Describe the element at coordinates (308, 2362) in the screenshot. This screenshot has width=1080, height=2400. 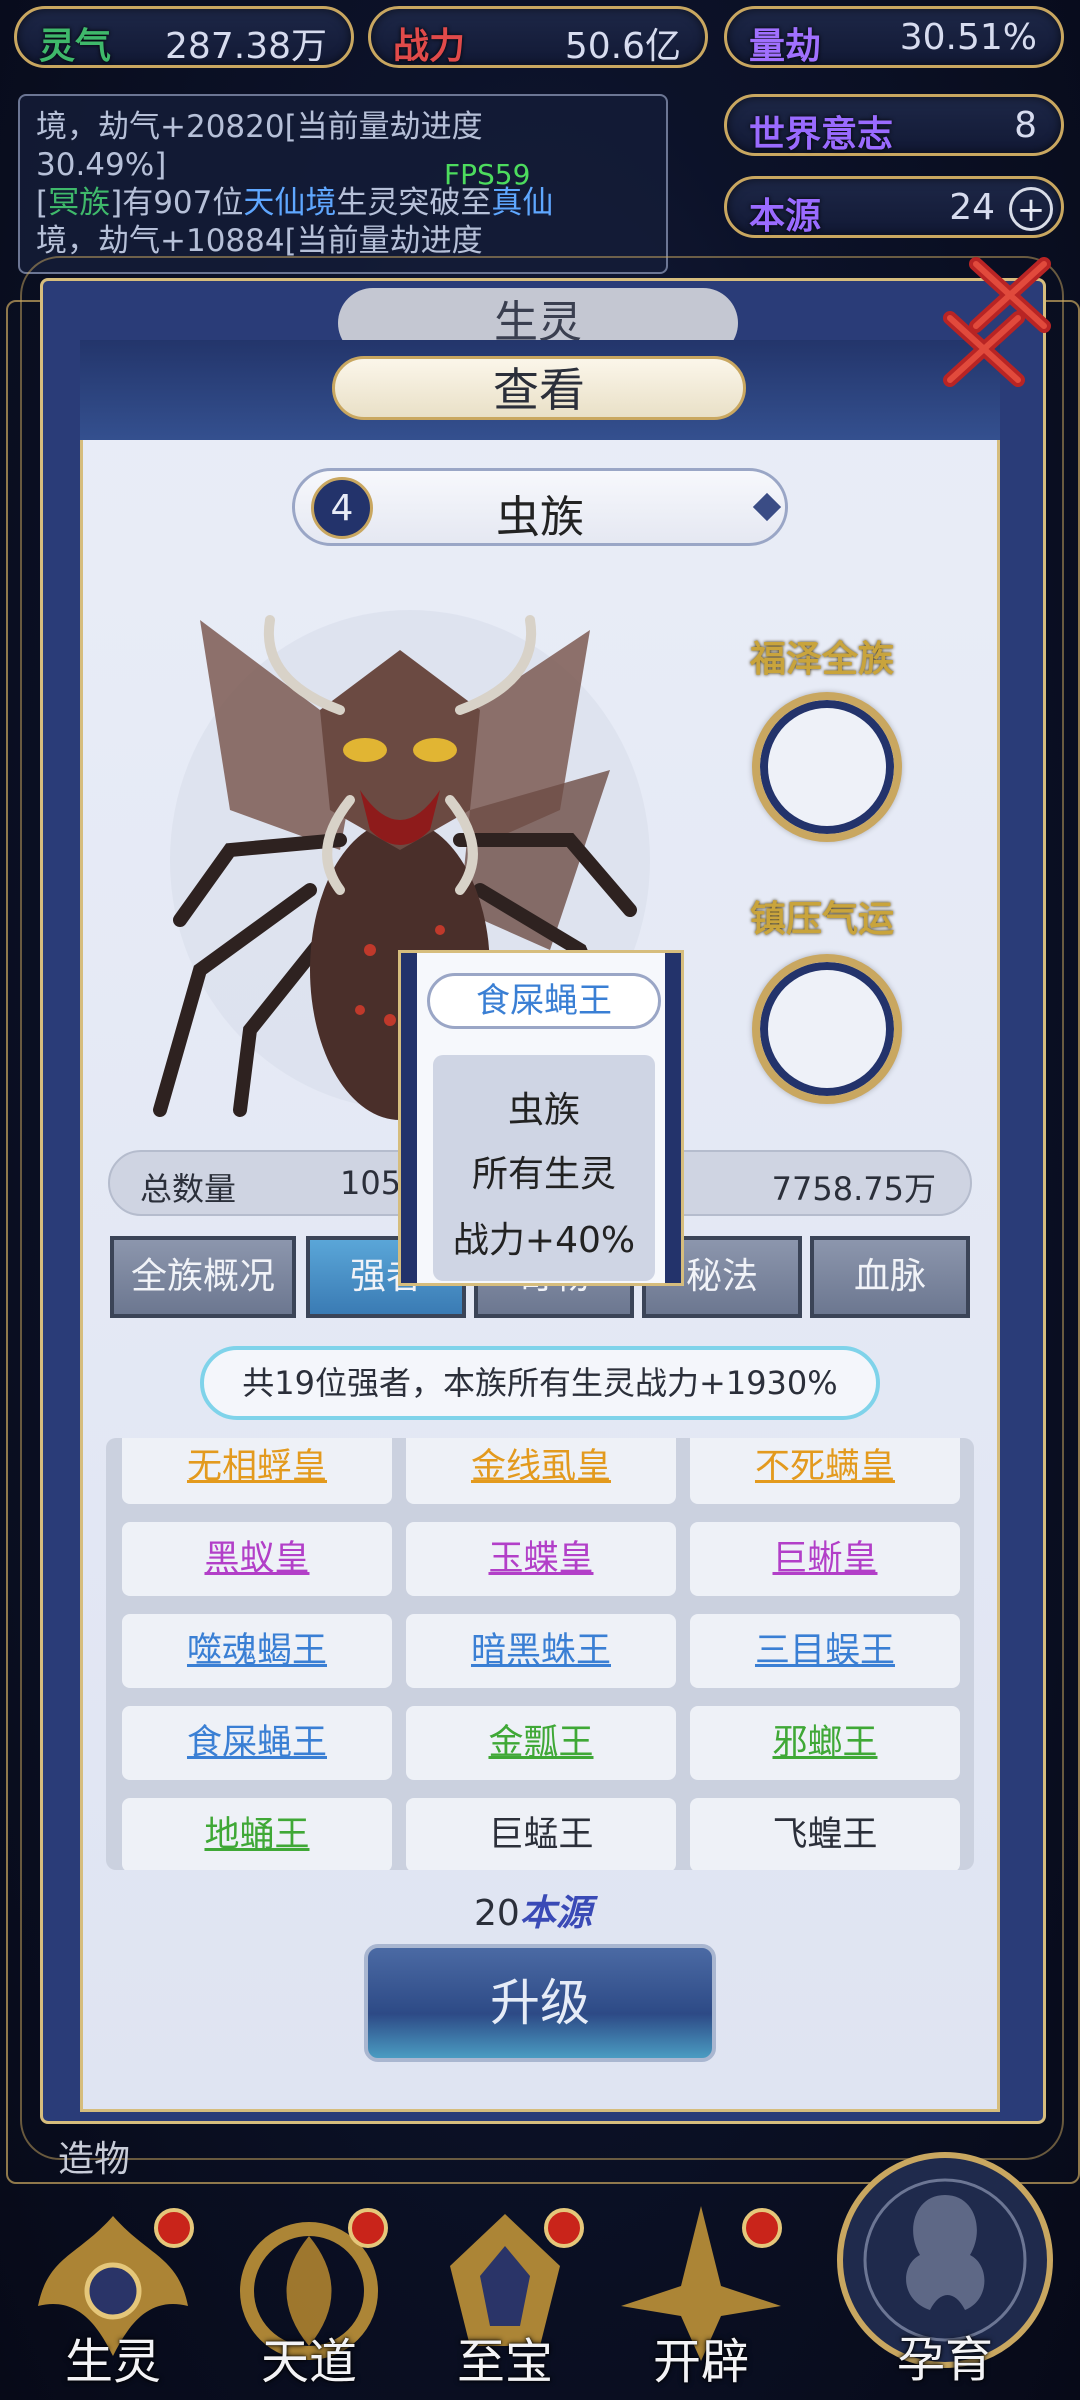
I see `nav-tiandao-label: 天道` at that location.